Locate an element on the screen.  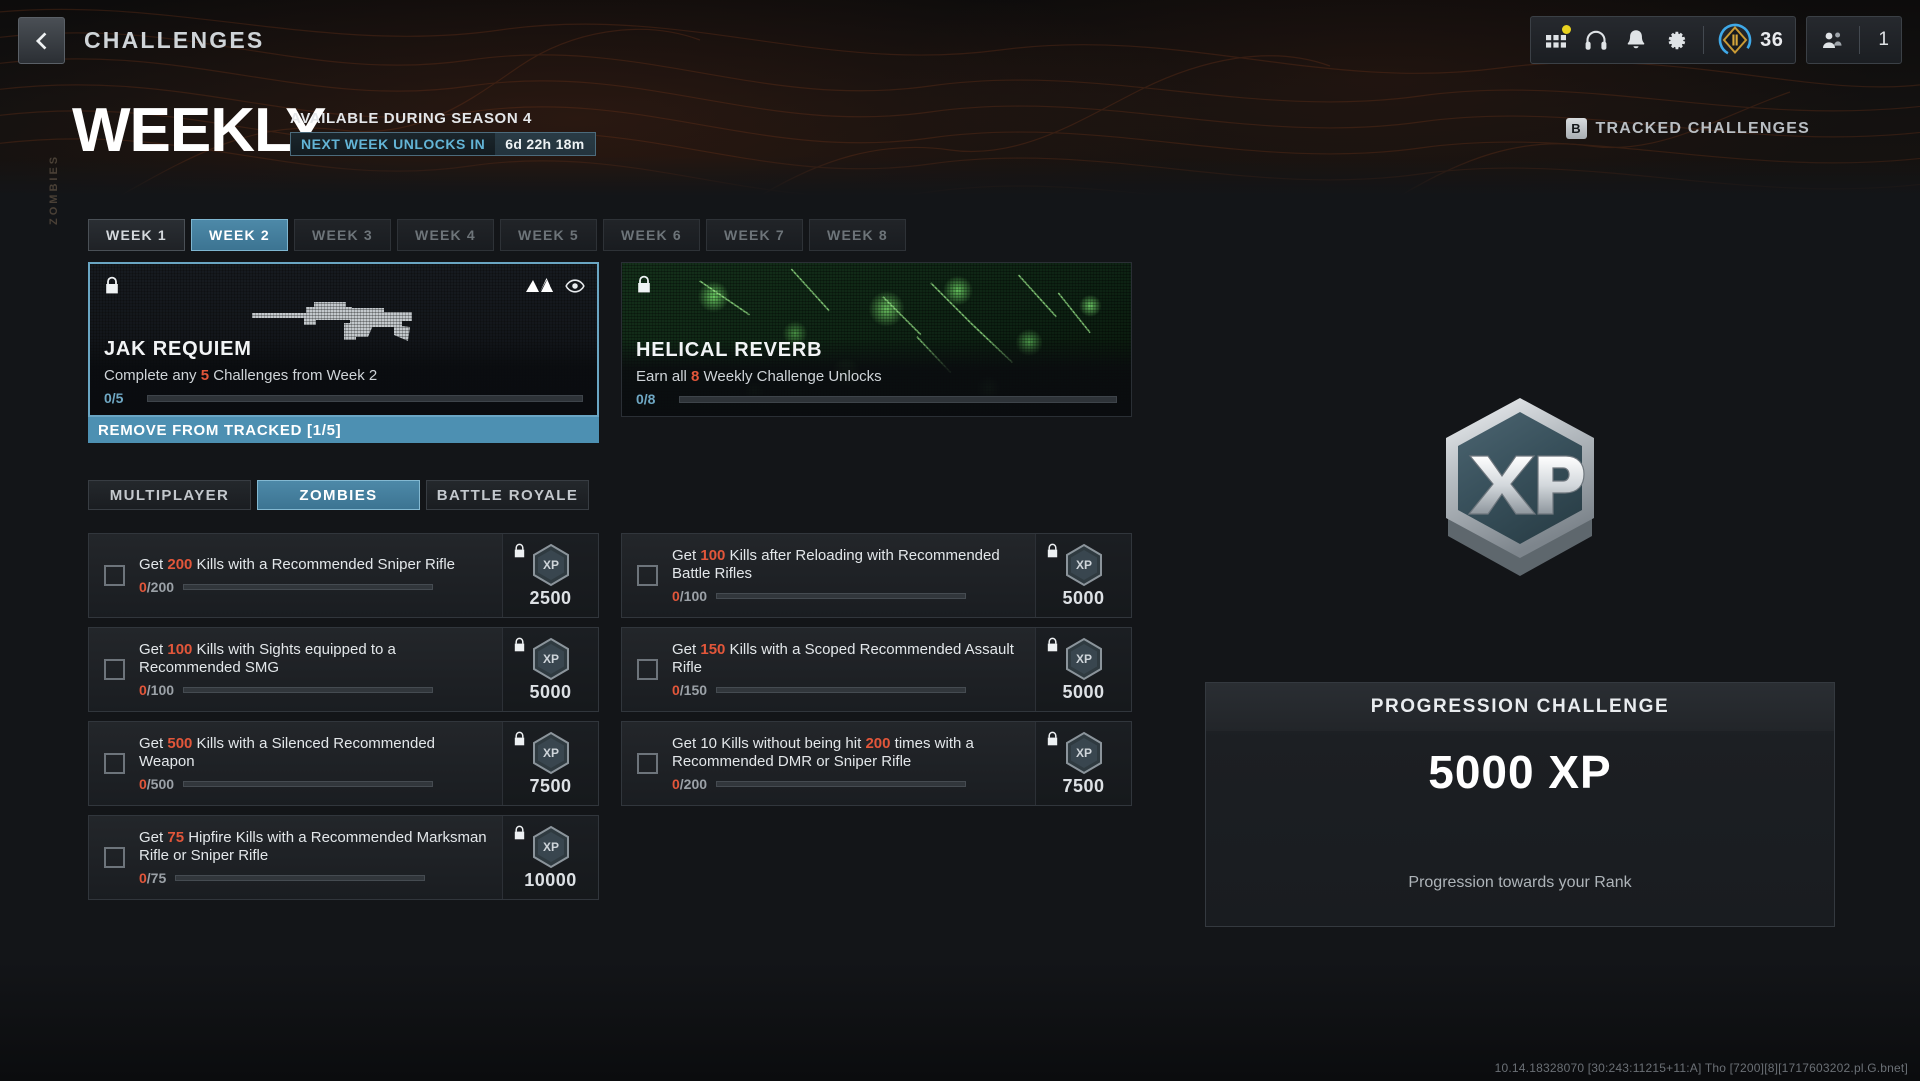
gear-icon is located at coordinates (1676, 40).